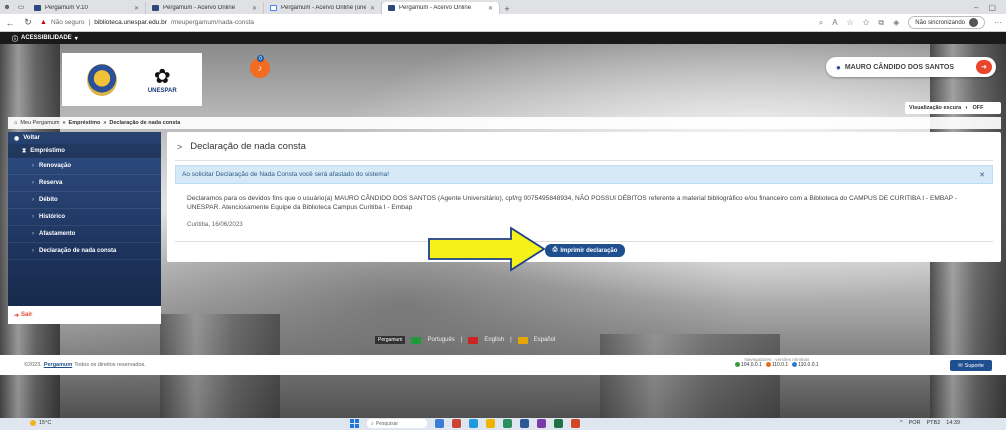  Describe the element at coordinates (896, 22) in the screenshot. I see `shield-icon: ◈` at that location.